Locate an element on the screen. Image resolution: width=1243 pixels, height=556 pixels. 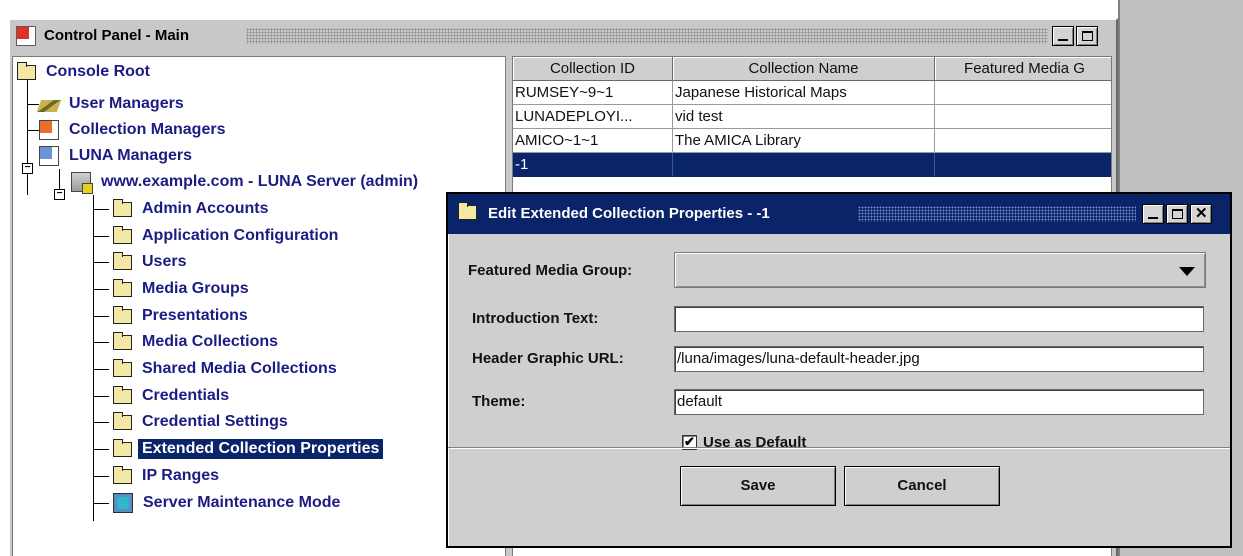
tree-node-label: Shared Media Collections is located at coordinates (239, 368).